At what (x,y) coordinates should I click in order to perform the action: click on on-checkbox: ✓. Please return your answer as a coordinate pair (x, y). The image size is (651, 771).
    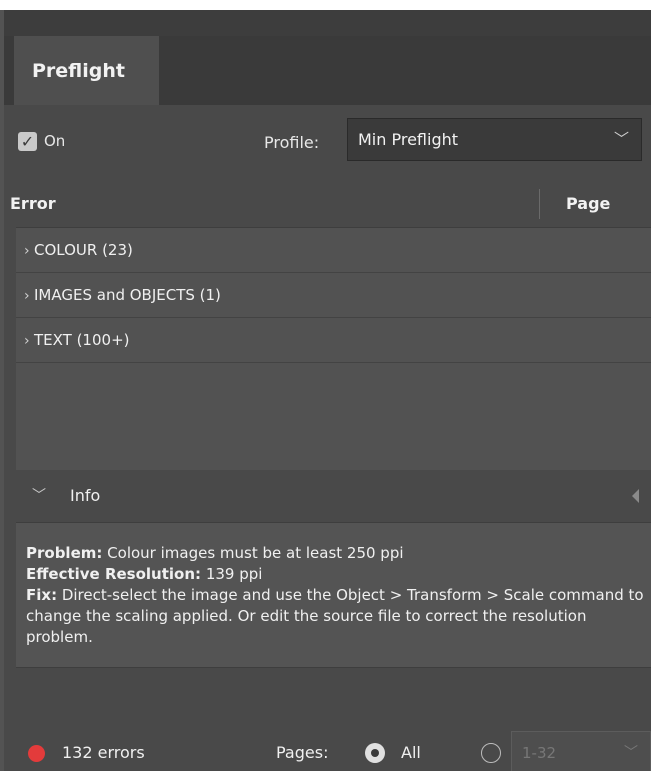
    Looking at the image, I should click on (27, 141).